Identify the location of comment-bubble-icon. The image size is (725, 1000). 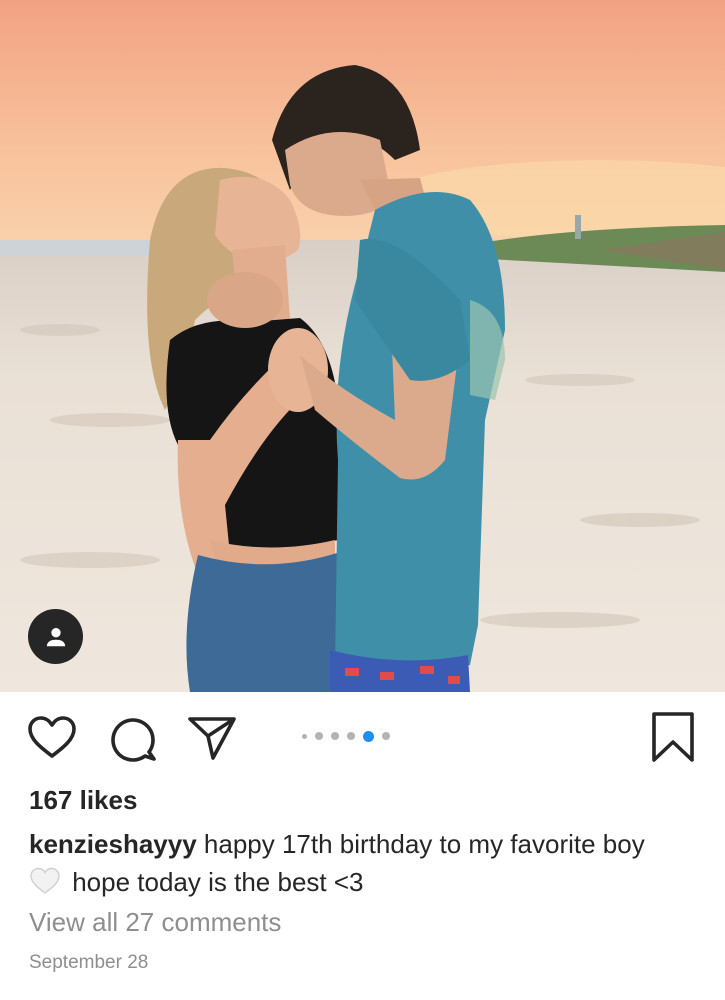
(133, 740).